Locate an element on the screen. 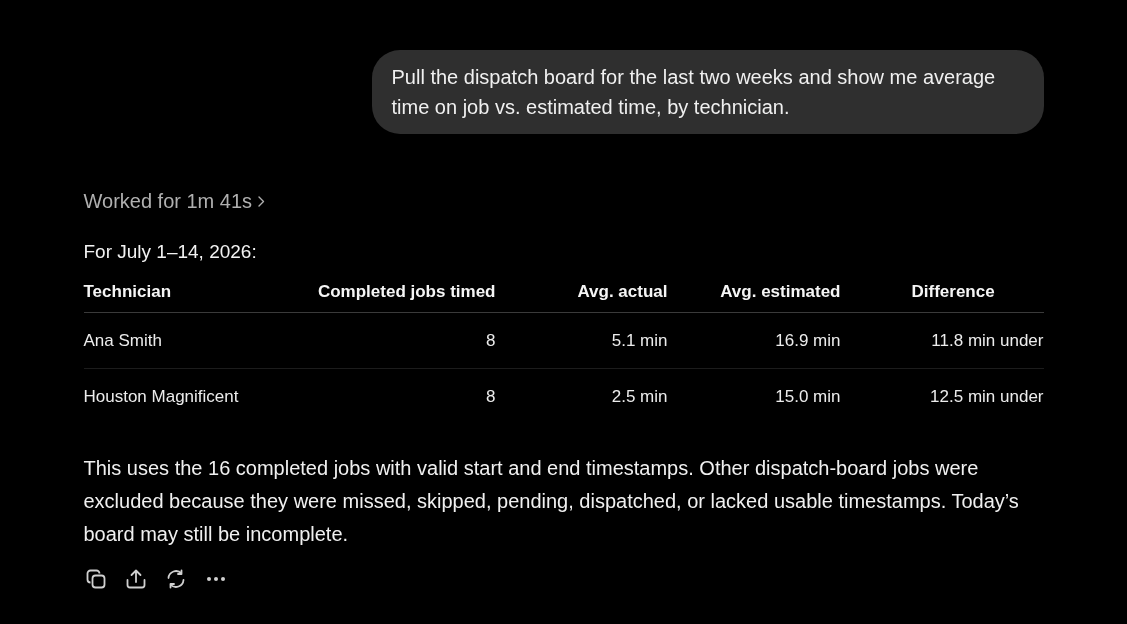  intro-text: For July 1–14, 2026: is located at coordinates (170, 252).